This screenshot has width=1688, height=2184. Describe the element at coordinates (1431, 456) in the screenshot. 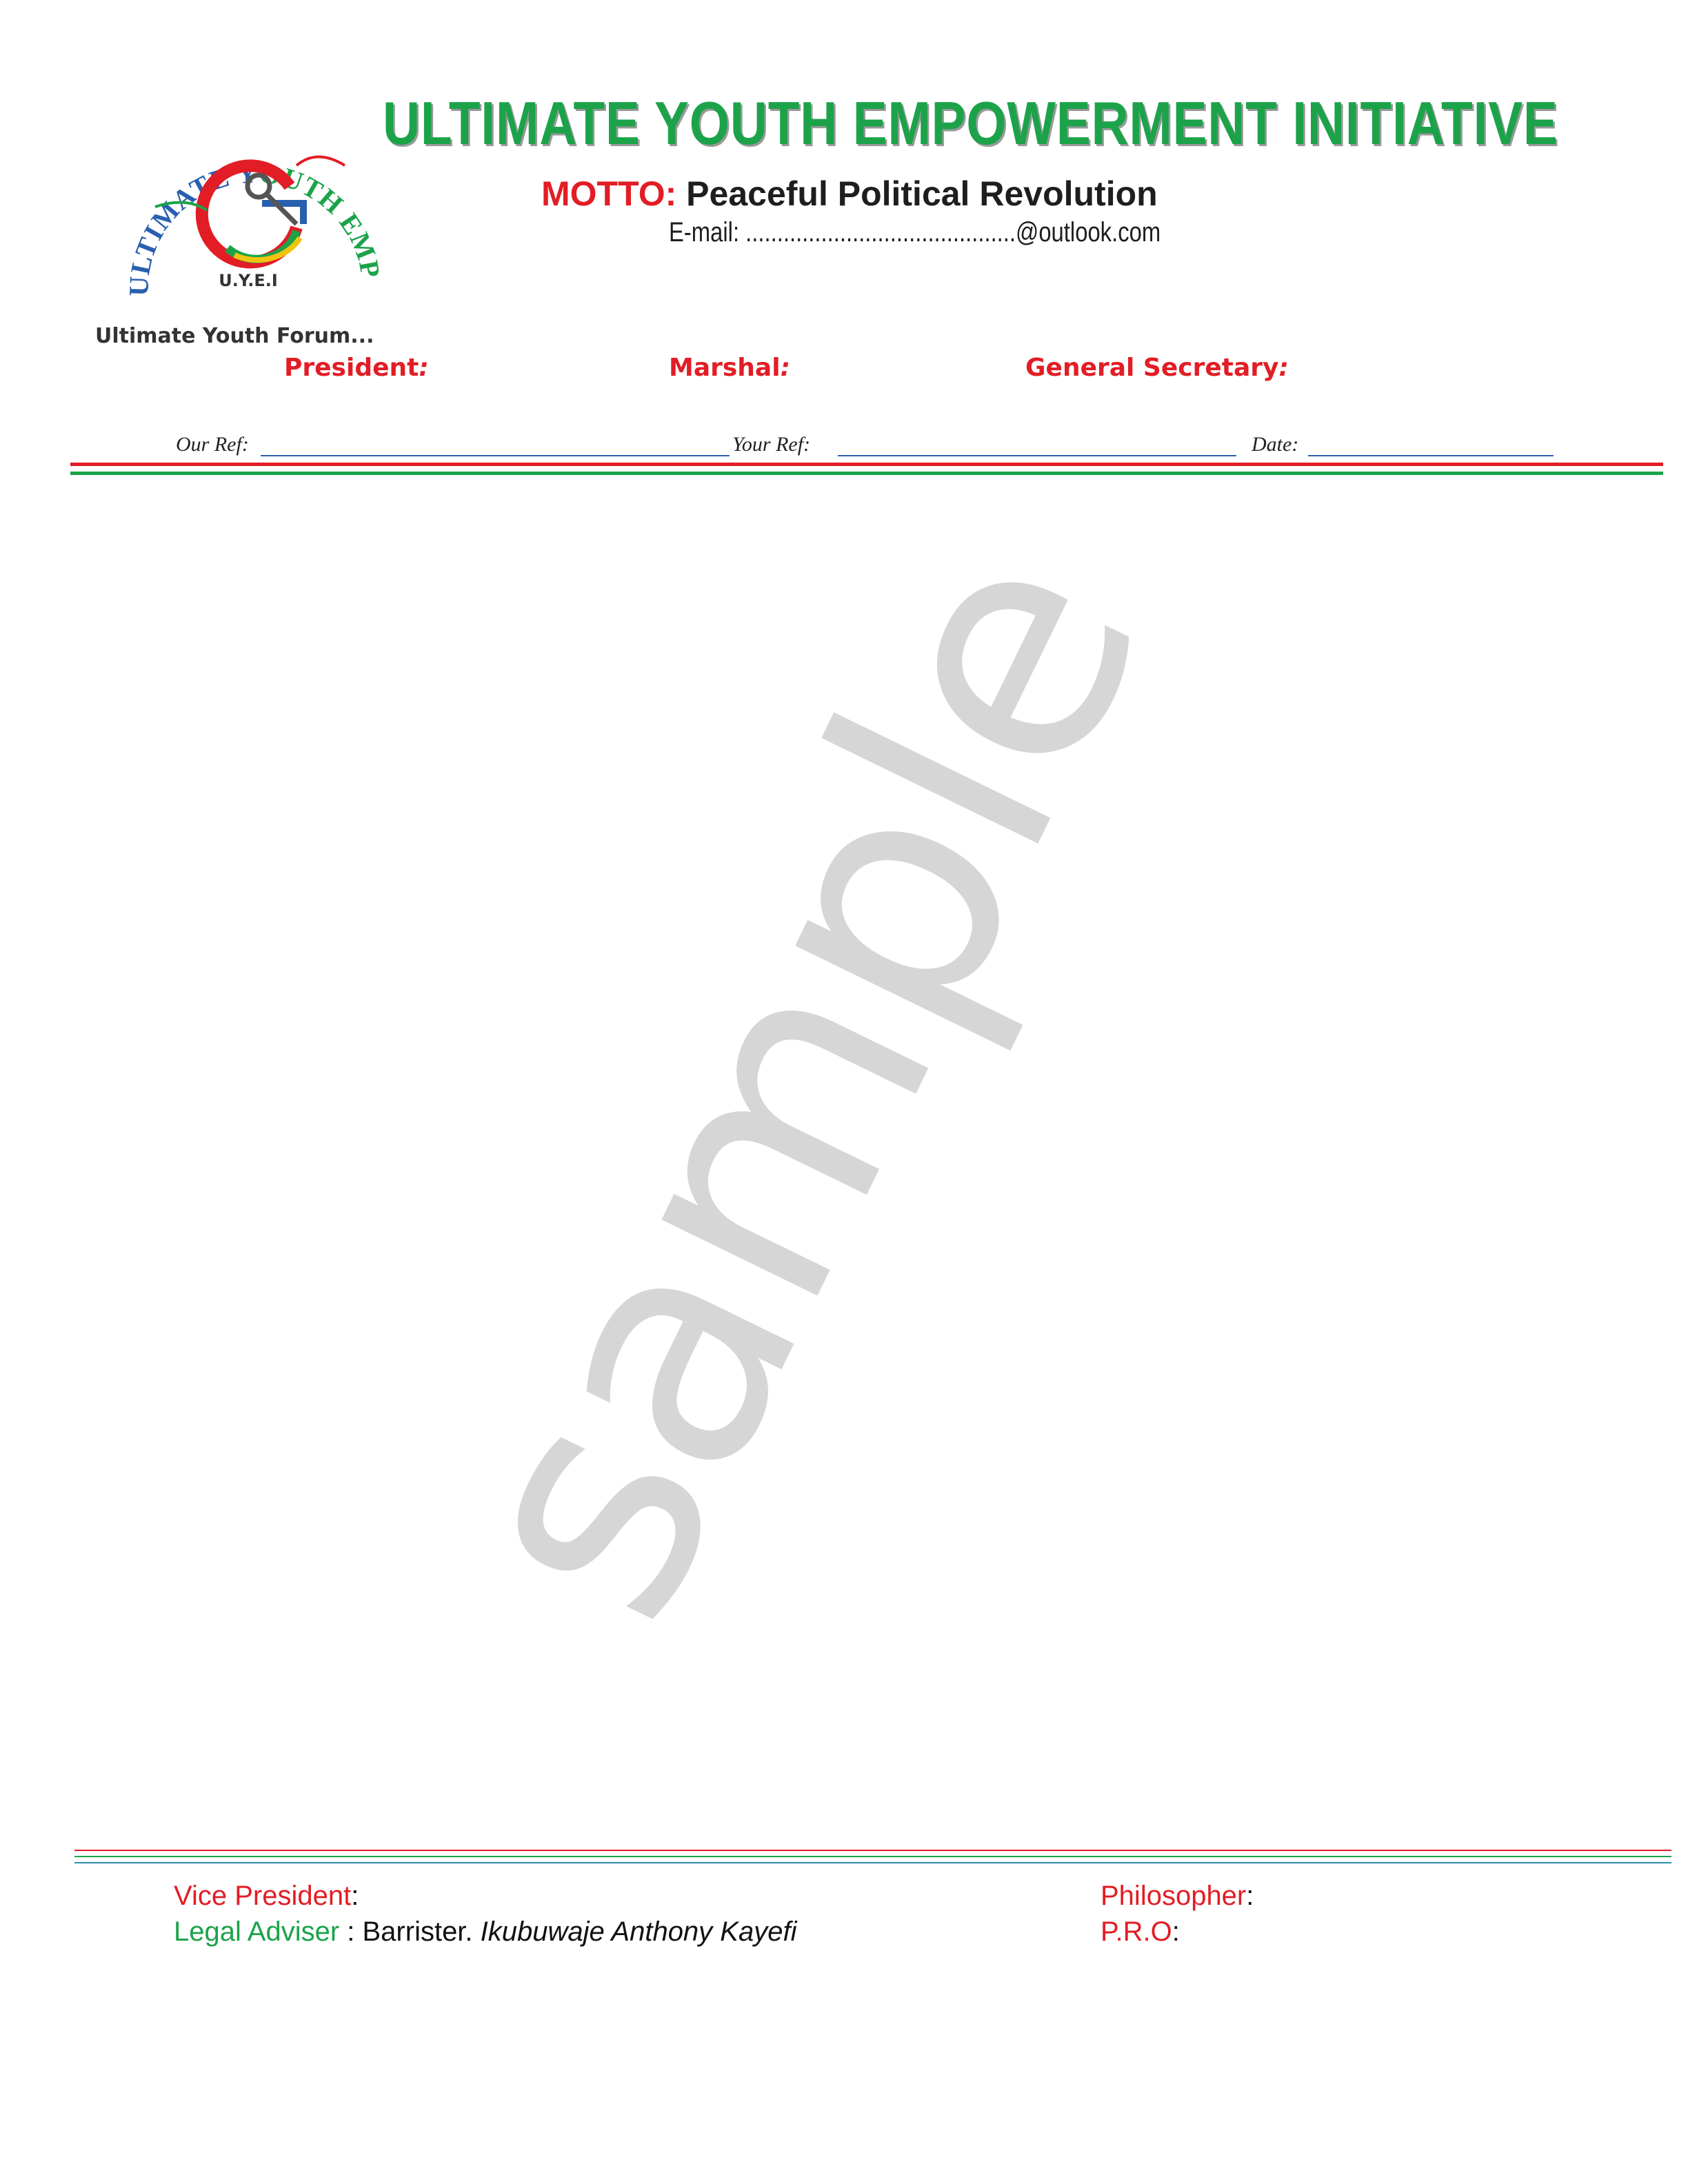

I see `date-field` at that location.